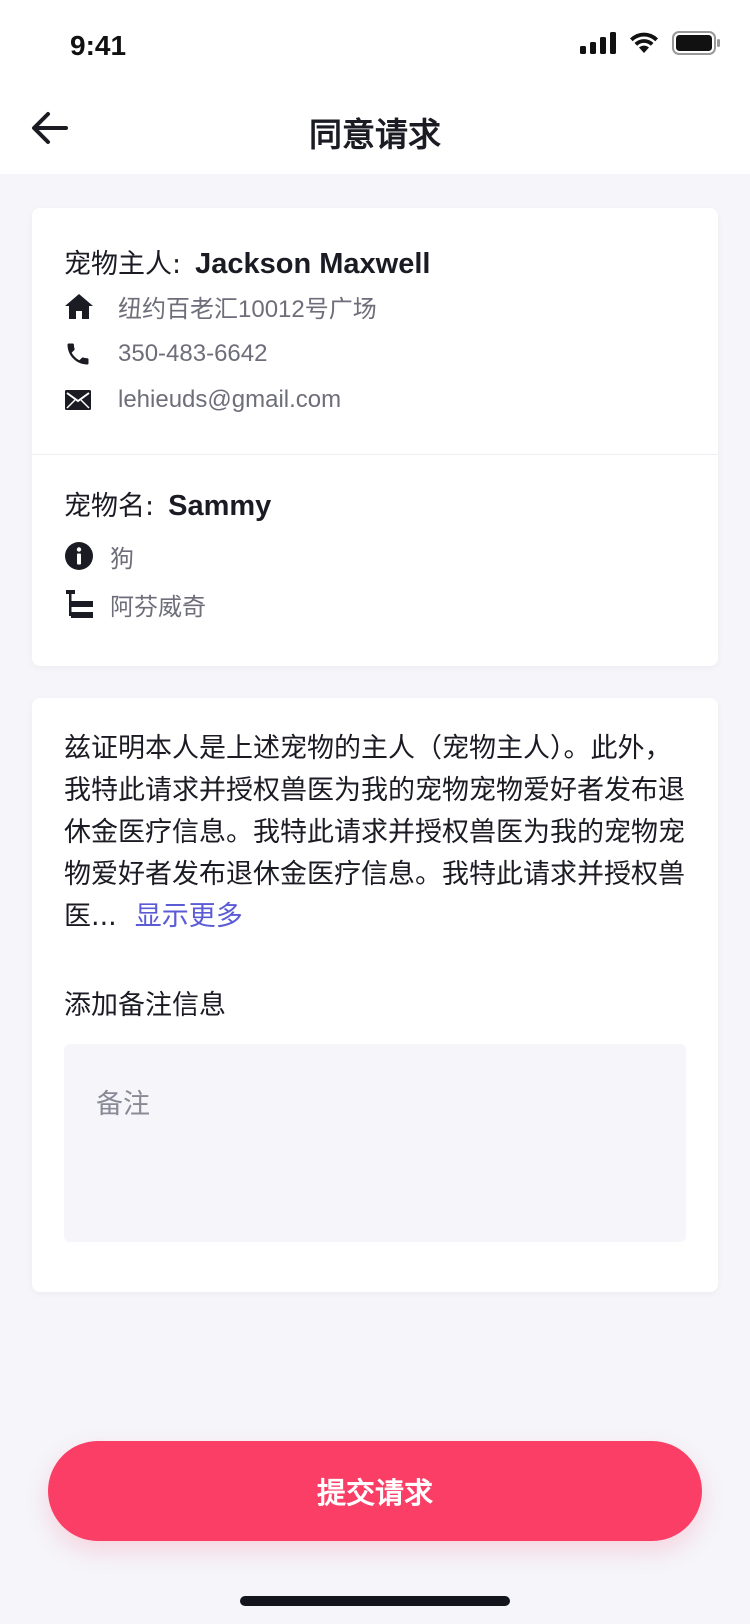 This screenshot has height=1624, width=750. Describe the element at coordinates (375, 1143) in the screenshot. I see `notes-input` at that location.